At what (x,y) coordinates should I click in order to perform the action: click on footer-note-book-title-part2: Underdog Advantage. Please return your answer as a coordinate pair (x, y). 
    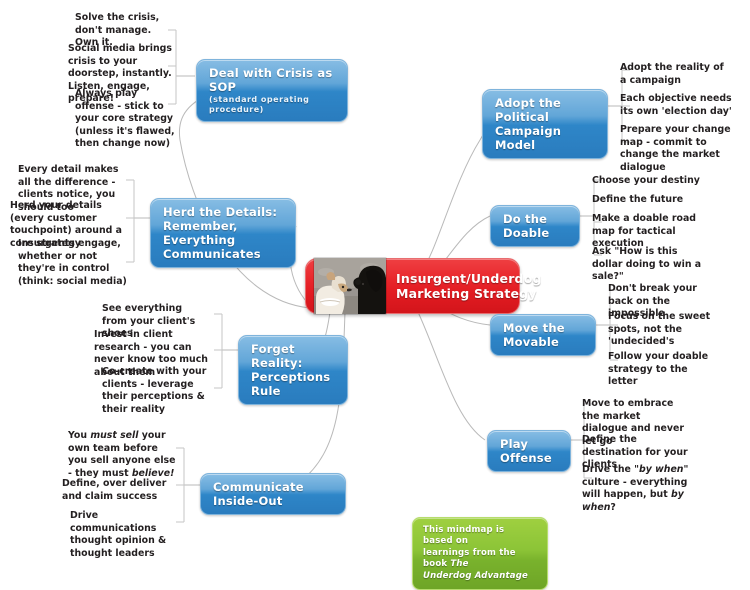
    Looking at the image, I should click on (475, 575).